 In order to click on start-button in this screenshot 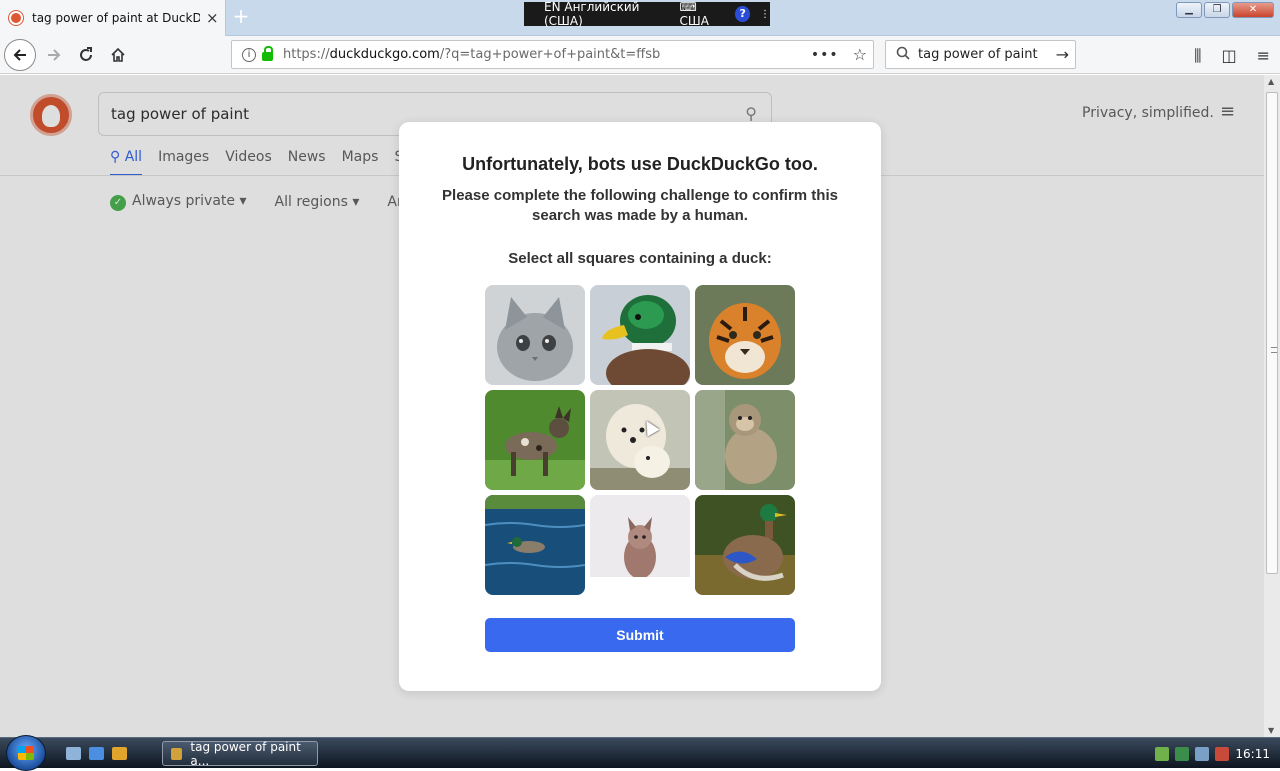, I will do `click(26, 753)`.